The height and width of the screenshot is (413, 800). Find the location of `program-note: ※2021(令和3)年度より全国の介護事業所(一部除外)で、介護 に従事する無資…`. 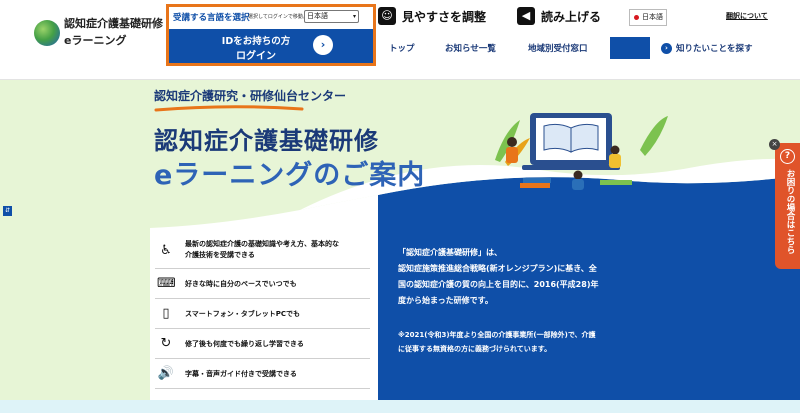

program-note: ※2021(令和3)年度より全国の介護事業所(一部除外)で、介護 に従事する無資… is located at coordinates (523, 342).